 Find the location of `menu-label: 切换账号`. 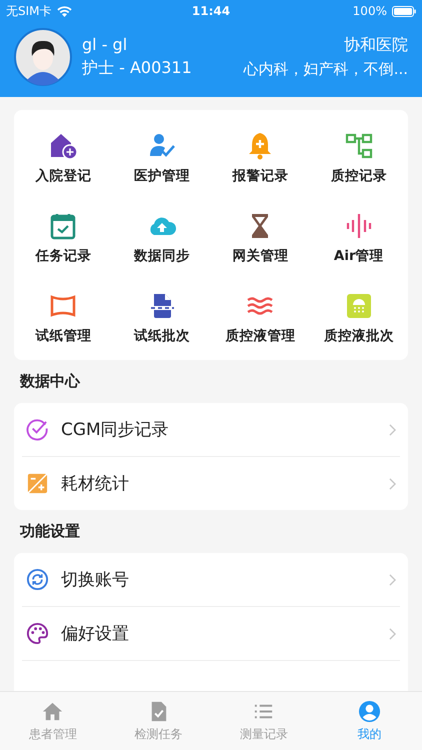

menu-label: 切换账号 is located at coordinates (95, 580).